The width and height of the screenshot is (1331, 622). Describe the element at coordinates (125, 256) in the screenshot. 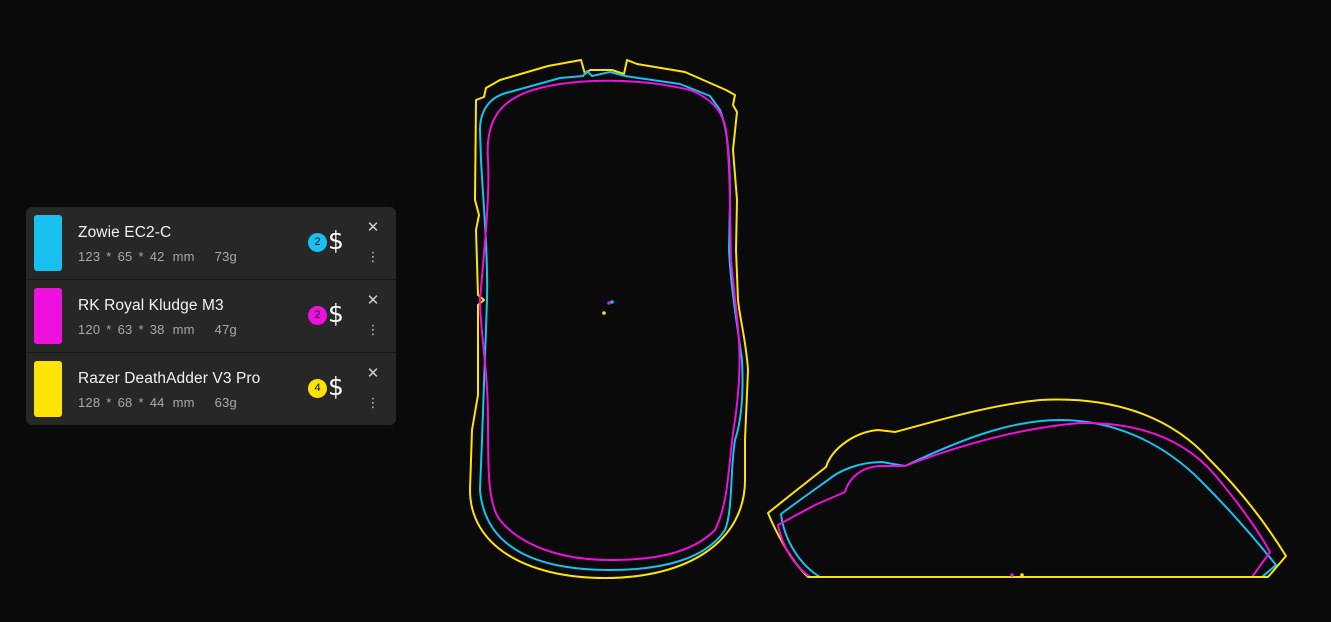

I see `dim-width: 65` at that location.